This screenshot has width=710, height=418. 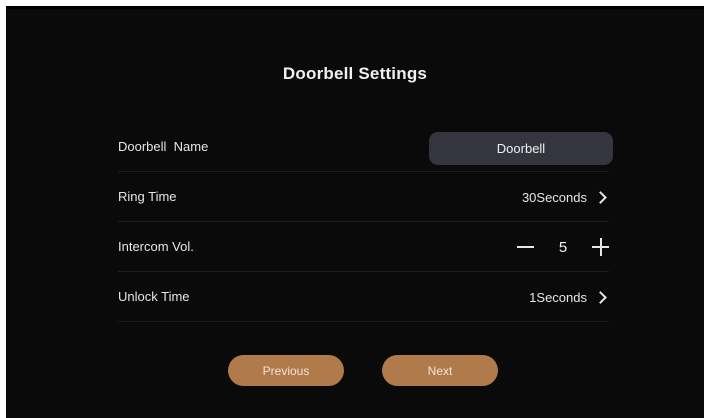 What do you see at coordinates (154, 296) in the screenshot?
I see `unlock-time-label: Unlock Time` at bounding box center [154, 296].